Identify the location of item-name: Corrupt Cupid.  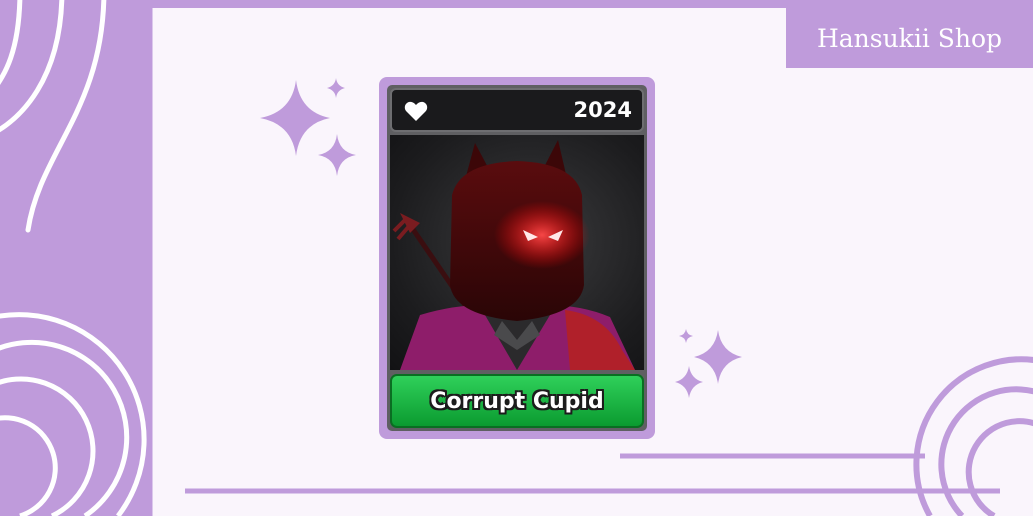
(517, 401).